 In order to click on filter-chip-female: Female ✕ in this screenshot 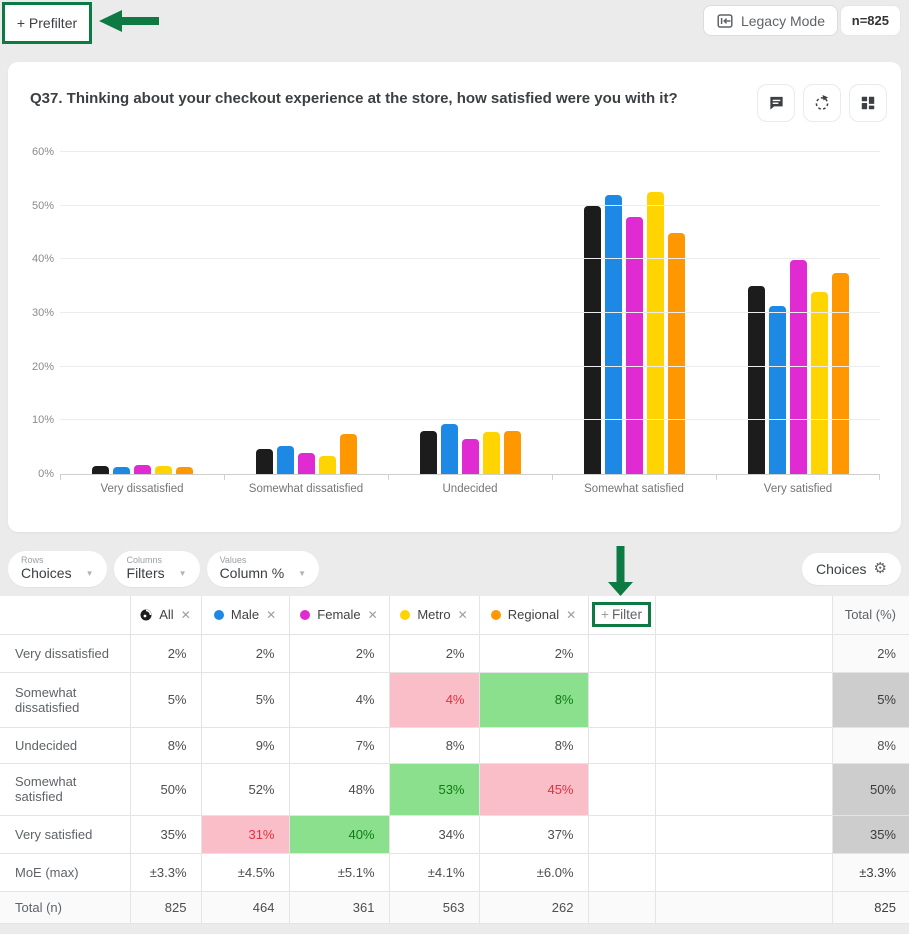, I will do `click(339, 614)`.